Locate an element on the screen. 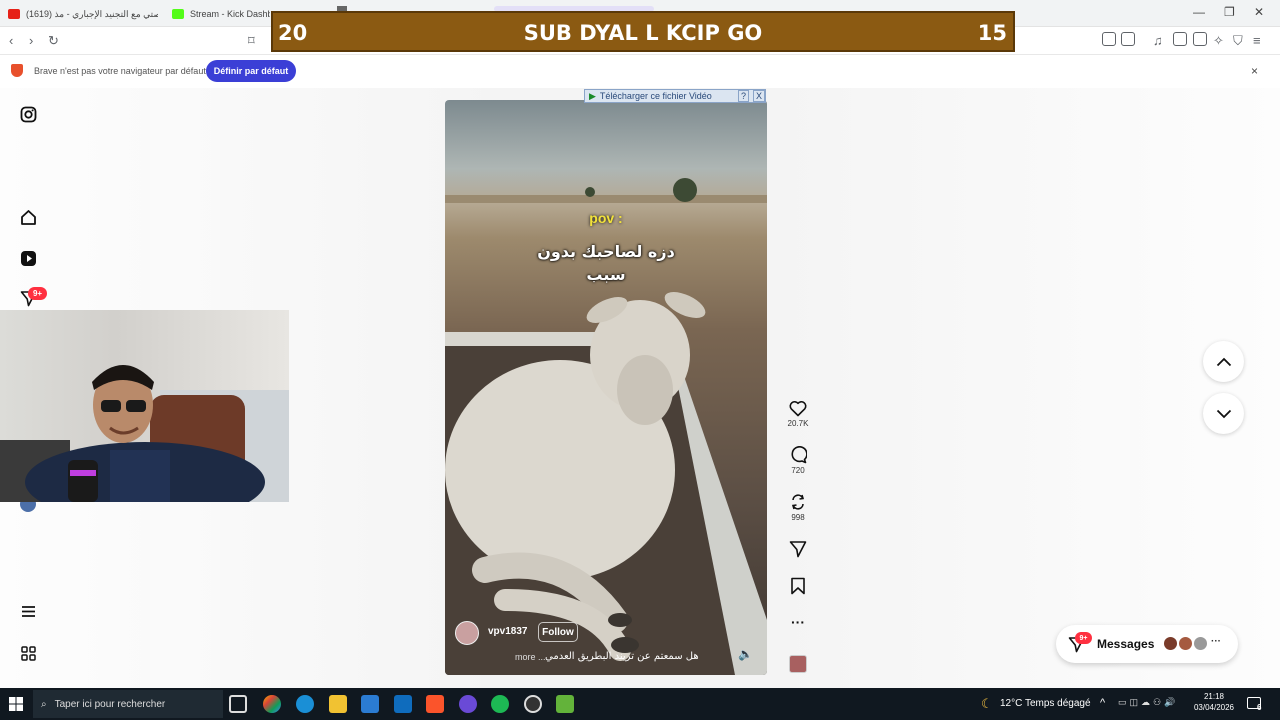 This screenshot has width=1280, height=720. previous-video-button is located at coordinates (1223, 361).